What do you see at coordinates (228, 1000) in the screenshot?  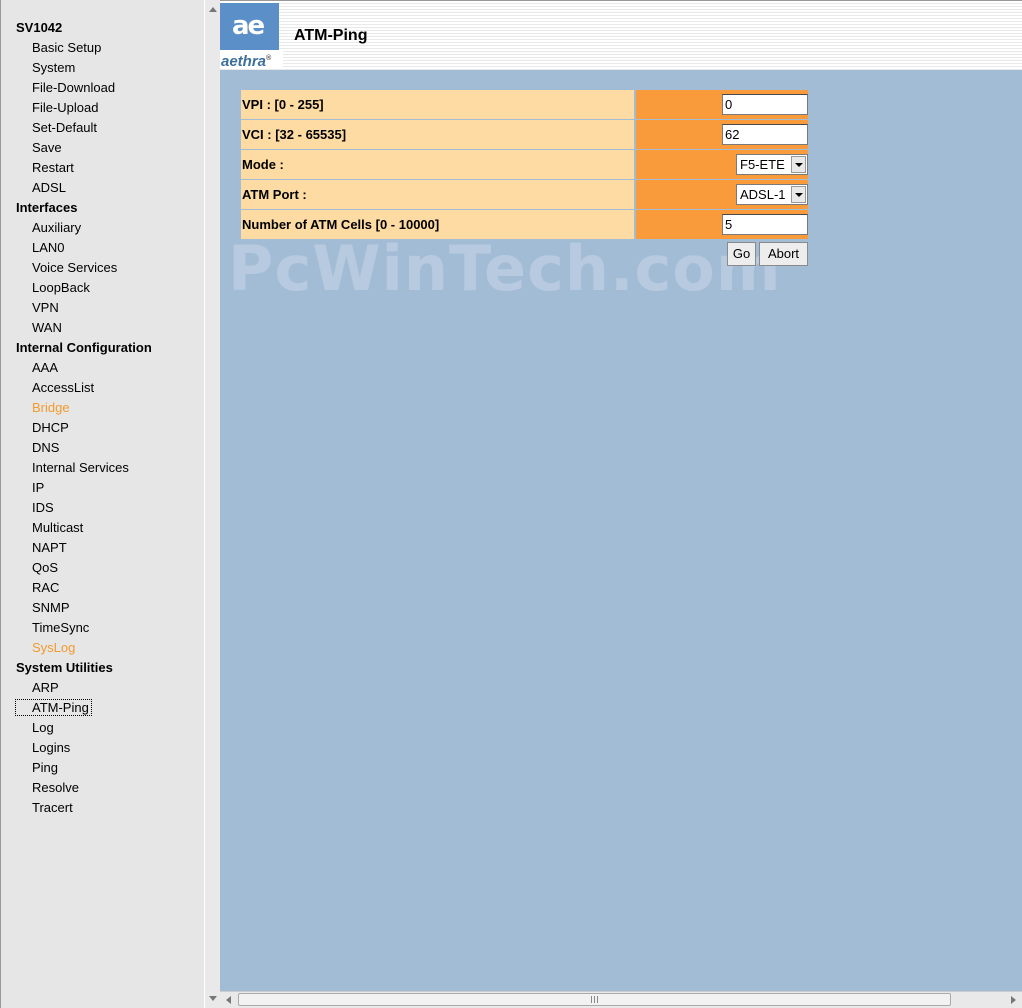 I see `scroll-left-arrow-icon` at bounding box center [228, 1000].